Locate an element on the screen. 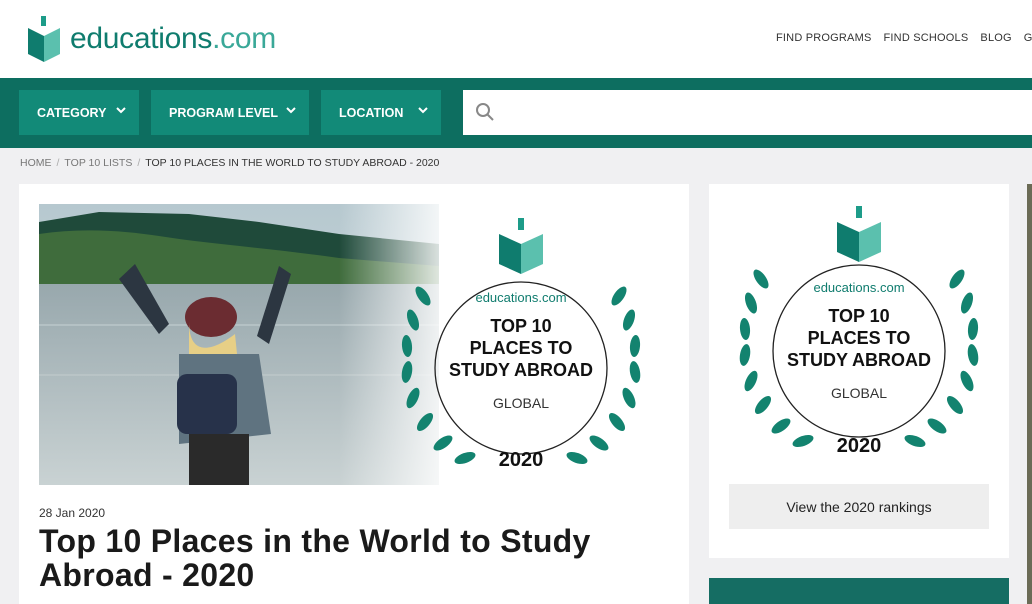  filter-bar: CATEGORY PROGRAM LEVEL LOCATION is located at coordinates (516, 113).